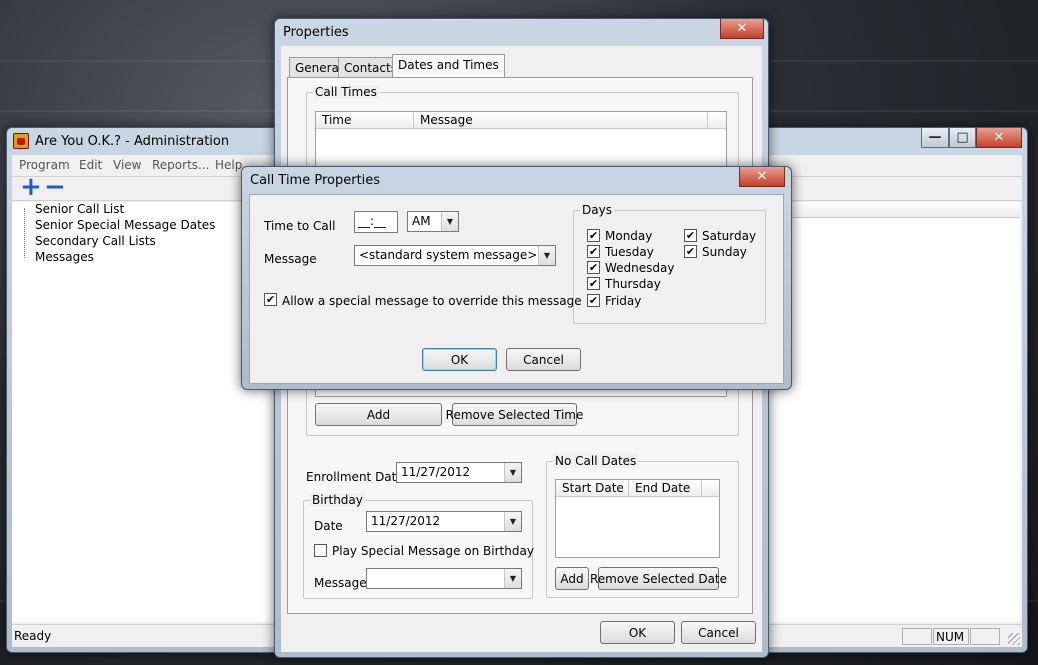  What do you see at coordinates (355, 477) in the screenshot?
I see `enrollment-date-label: Enrollment Date` at bounding box center [355, 477].